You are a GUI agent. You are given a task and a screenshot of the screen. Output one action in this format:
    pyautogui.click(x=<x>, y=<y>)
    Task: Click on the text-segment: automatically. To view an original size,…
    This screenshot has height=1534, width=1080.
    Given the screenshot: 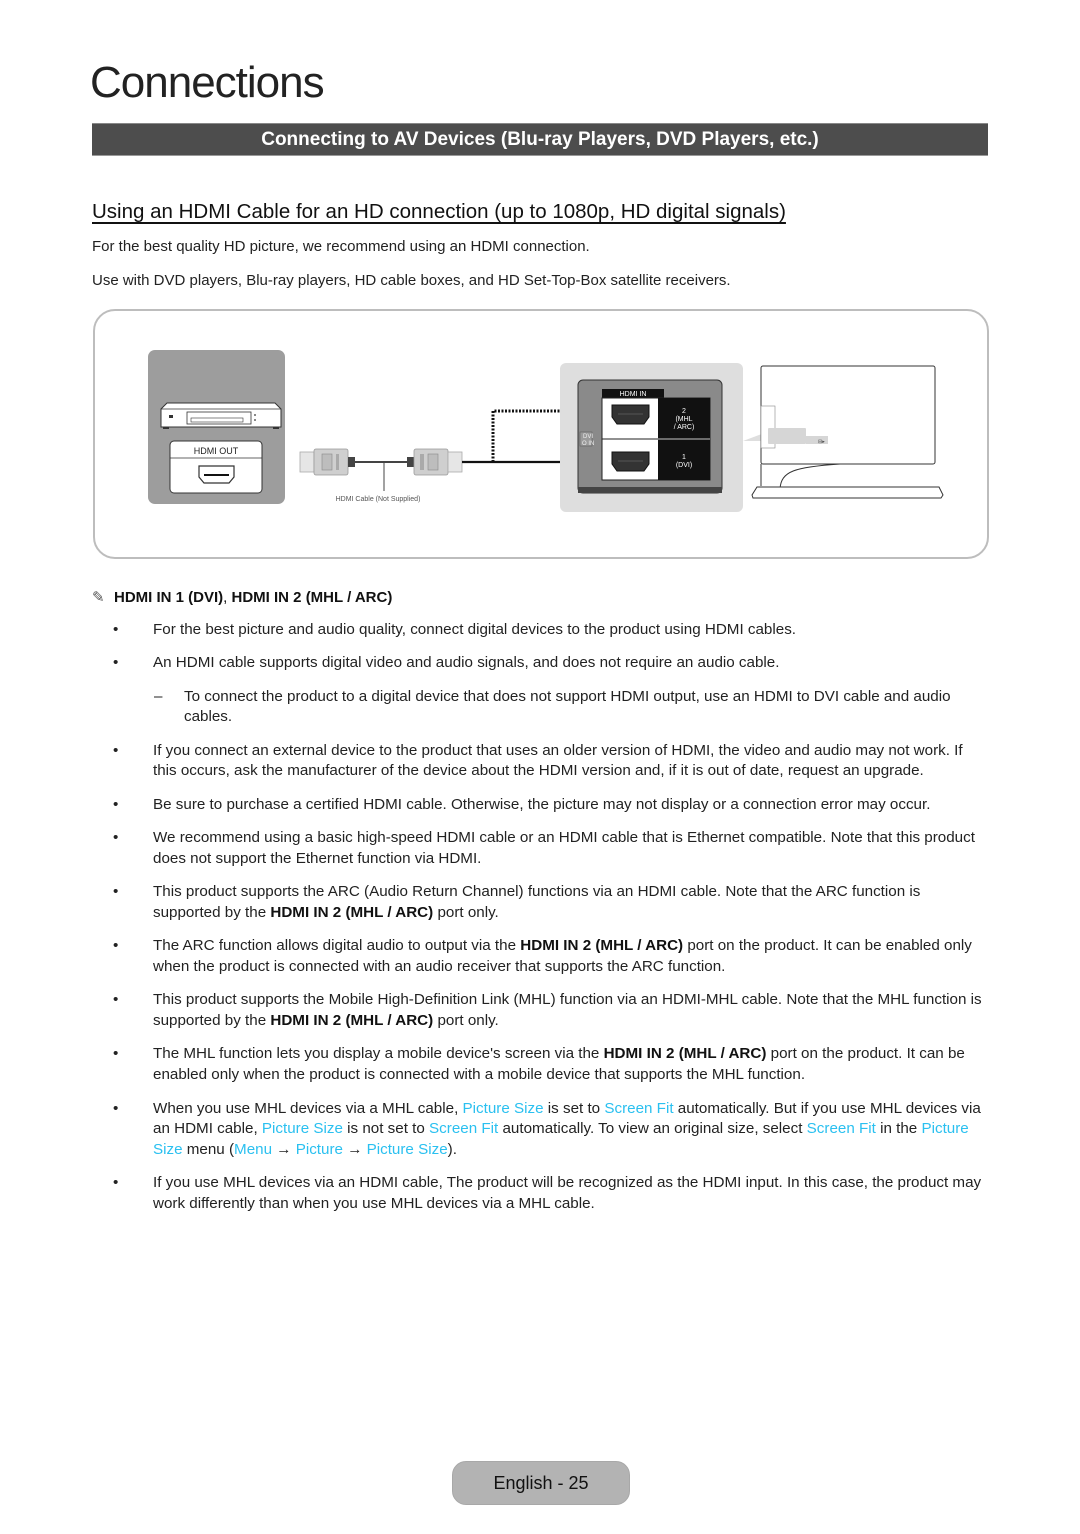 What is the action you would take?
    pyautogui.click(x=652, y=1129)
    